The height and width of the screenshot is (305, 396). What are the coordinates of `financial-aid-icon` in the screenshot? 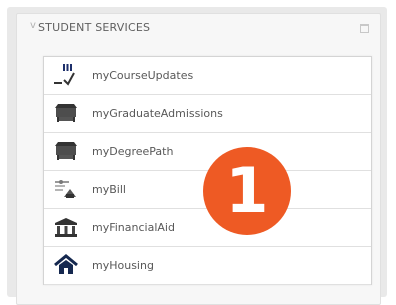 It's located at (66, 227).